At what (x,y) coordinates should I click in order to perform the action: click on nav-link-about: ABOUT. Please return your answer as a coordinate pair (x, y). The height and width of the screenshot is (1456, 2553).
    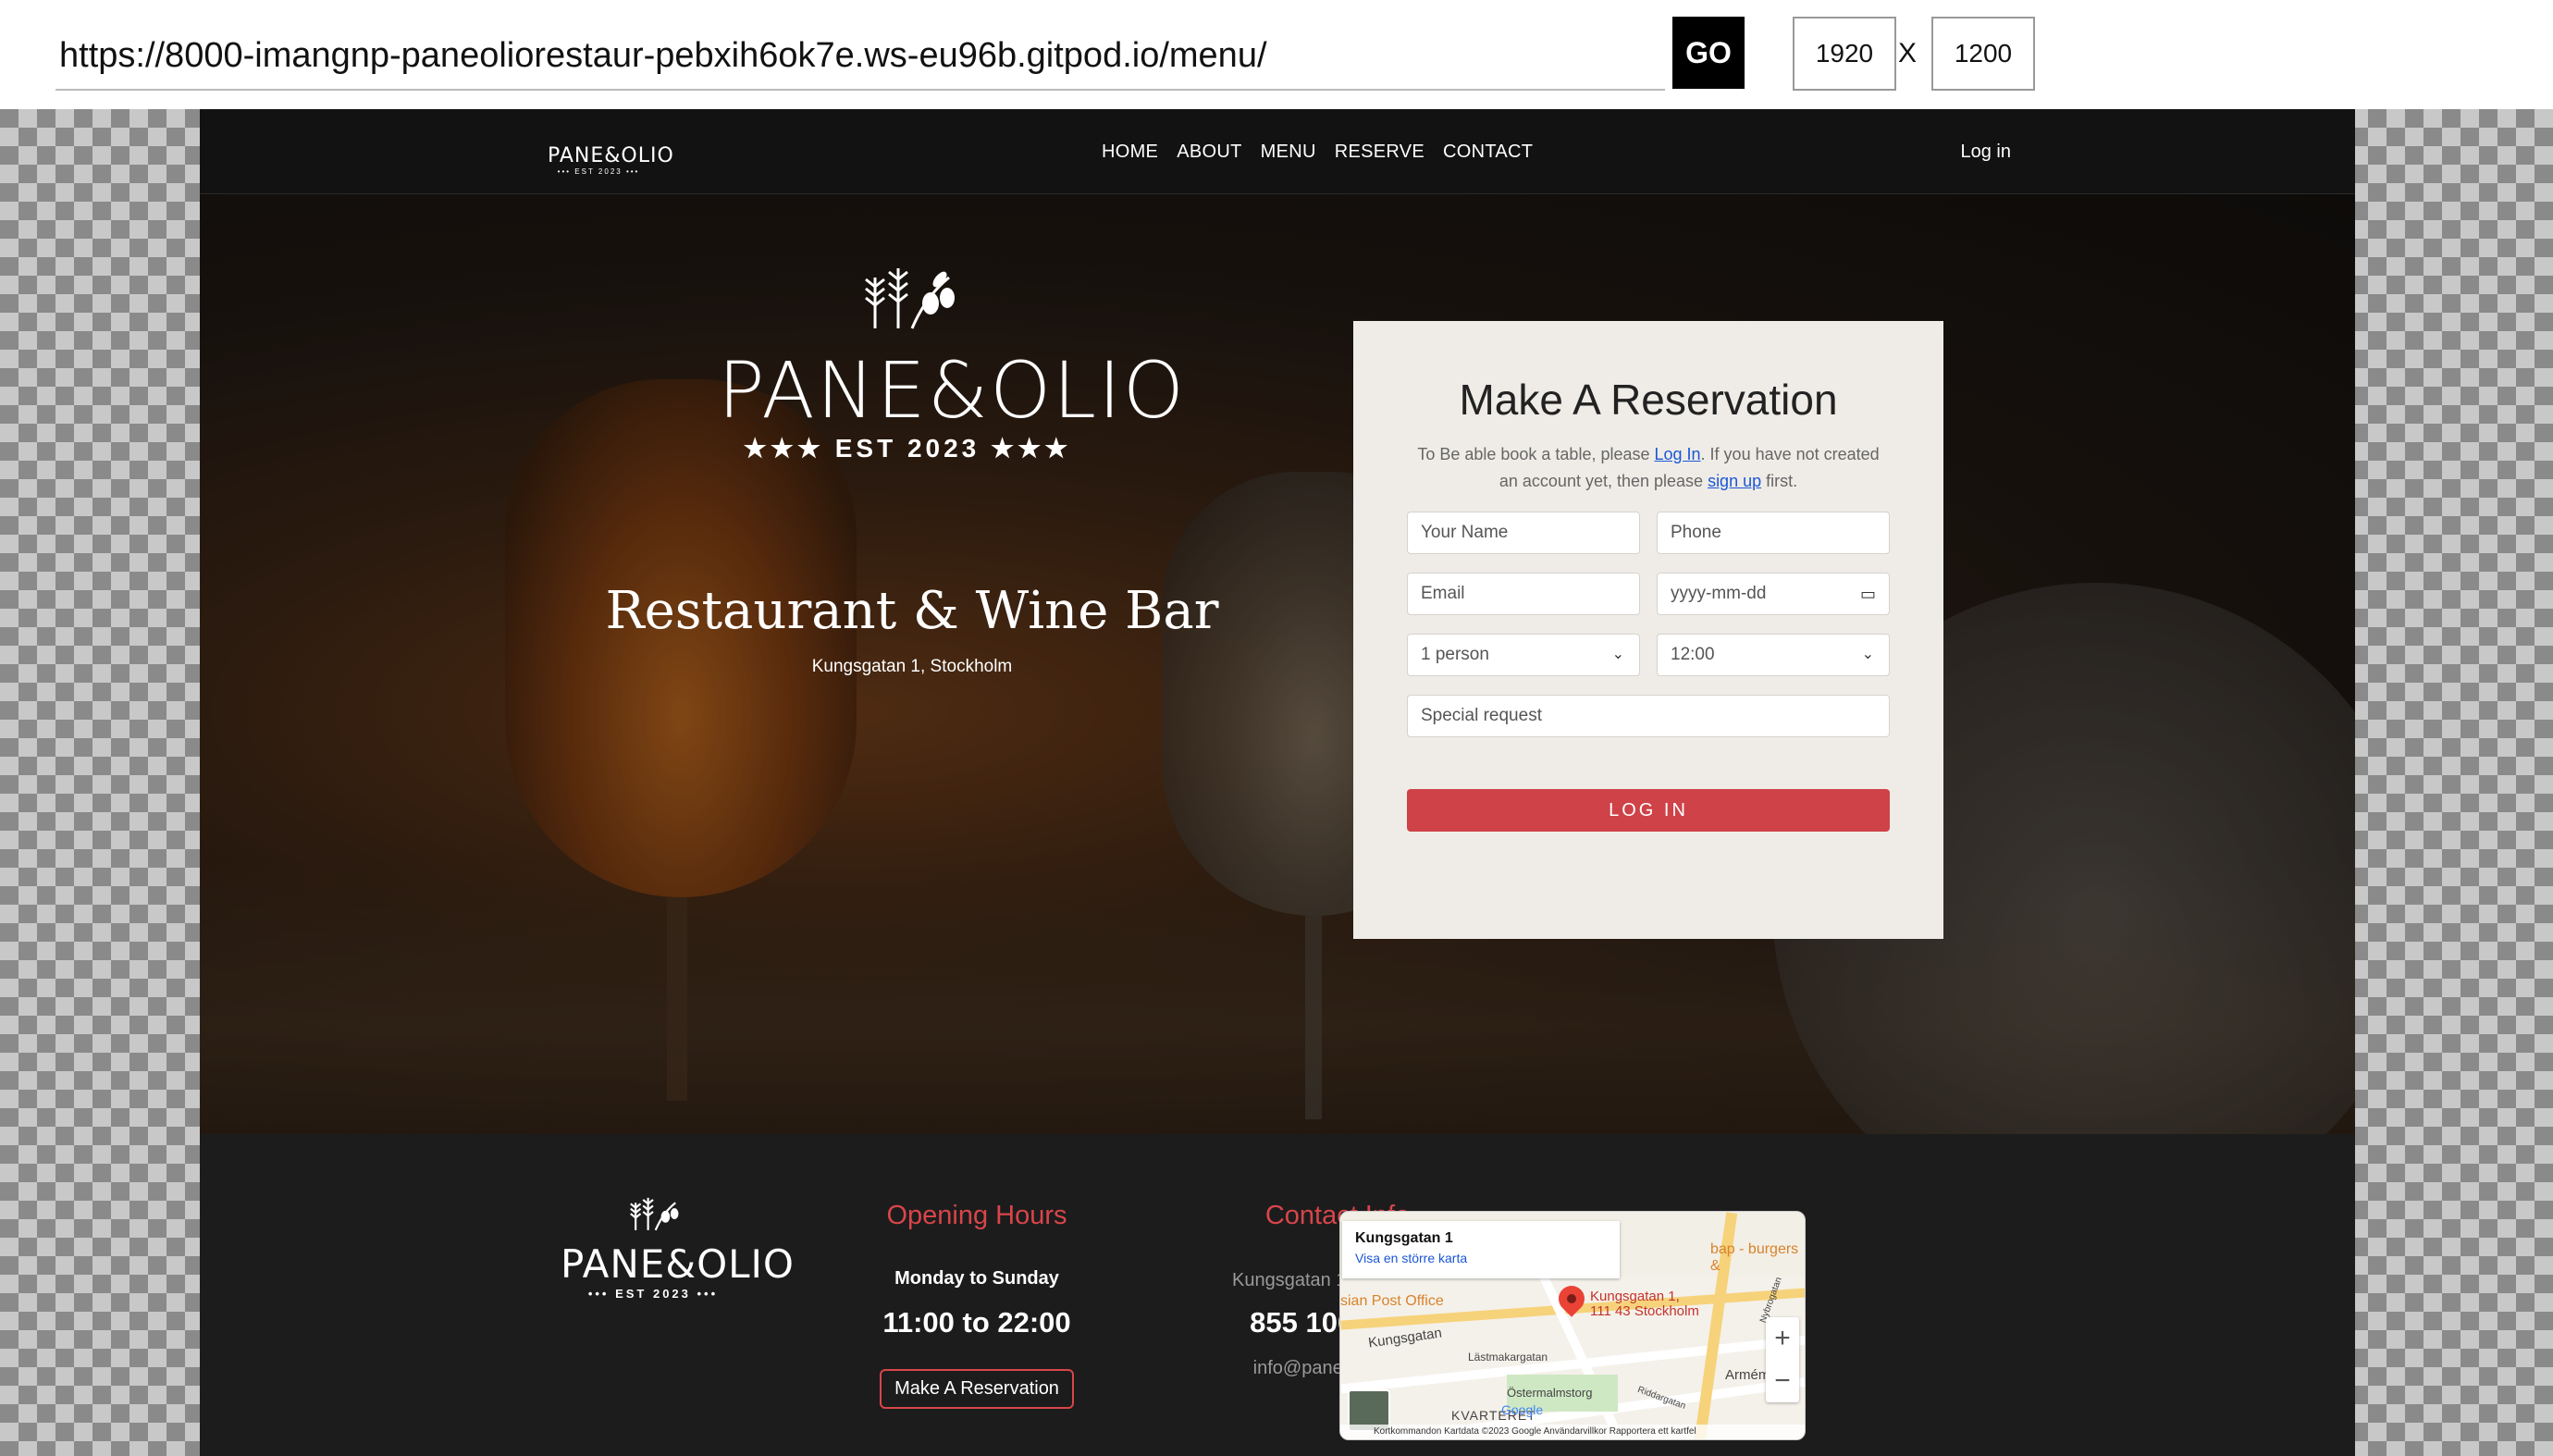
    Looking at the image, I should click on (1209, 152).